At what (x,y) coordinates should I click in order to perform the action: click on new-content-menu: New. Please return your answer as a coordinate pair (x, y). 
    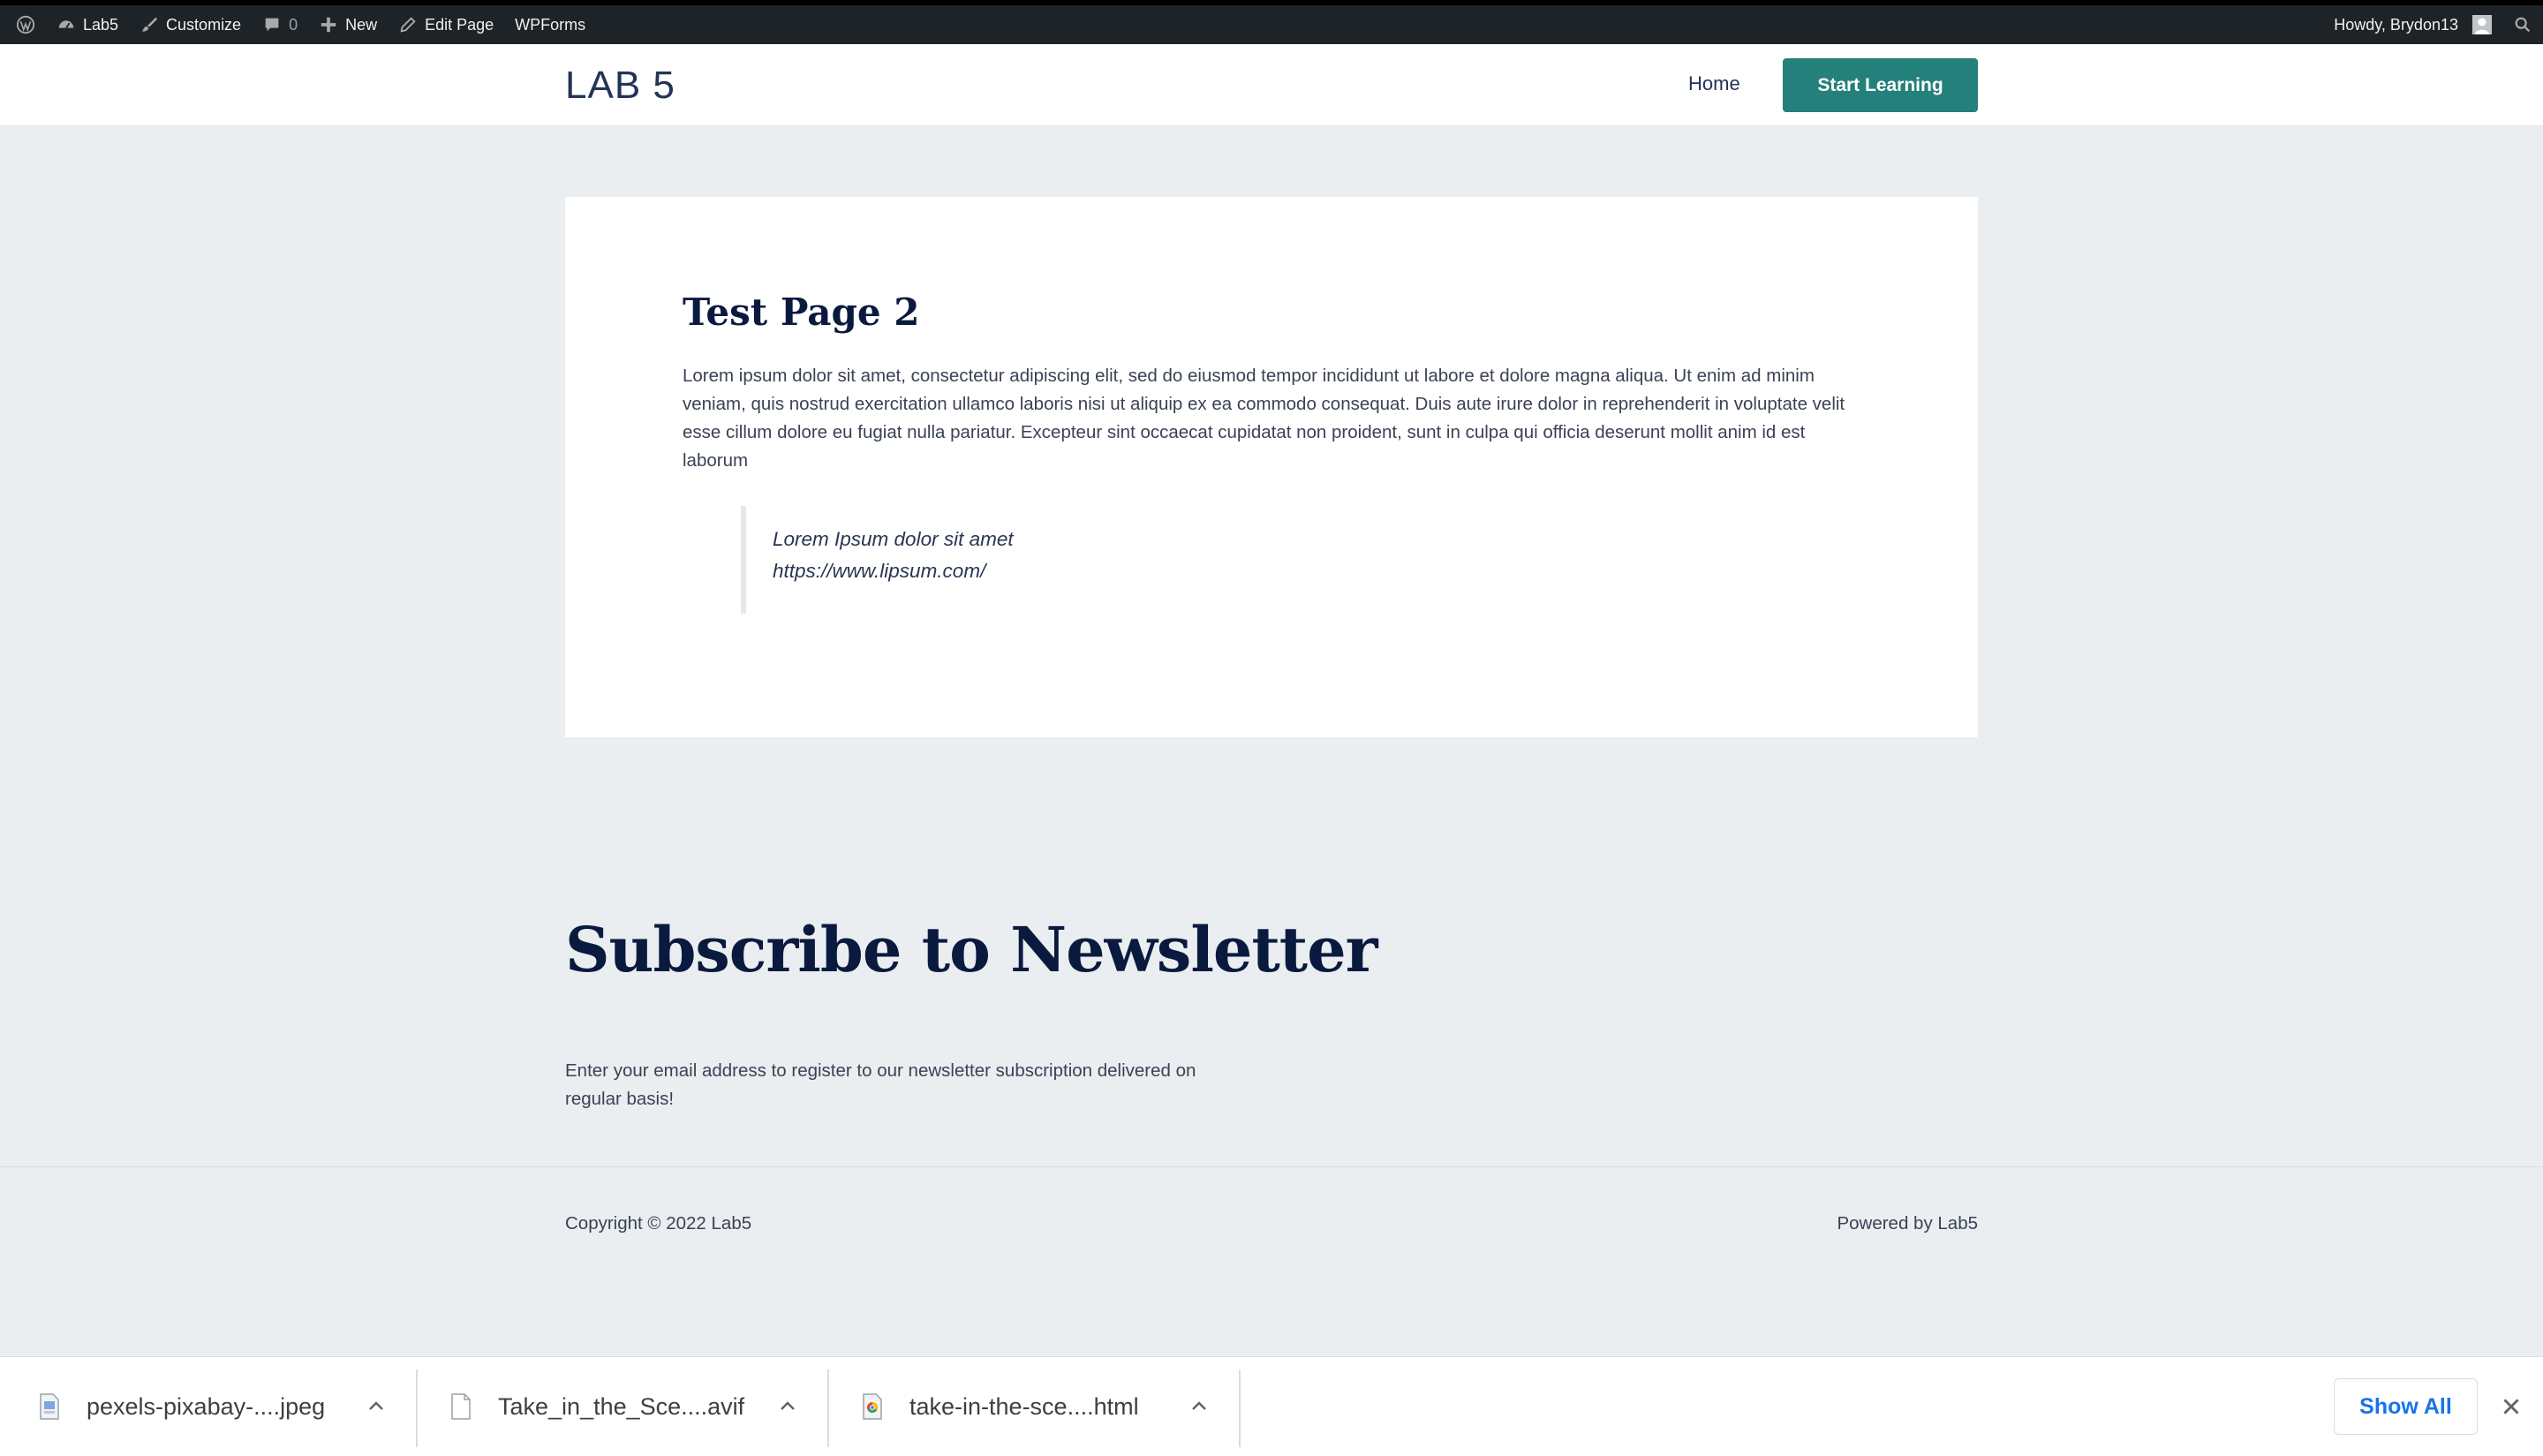
    Looking at the image, I should click on (348, 24).